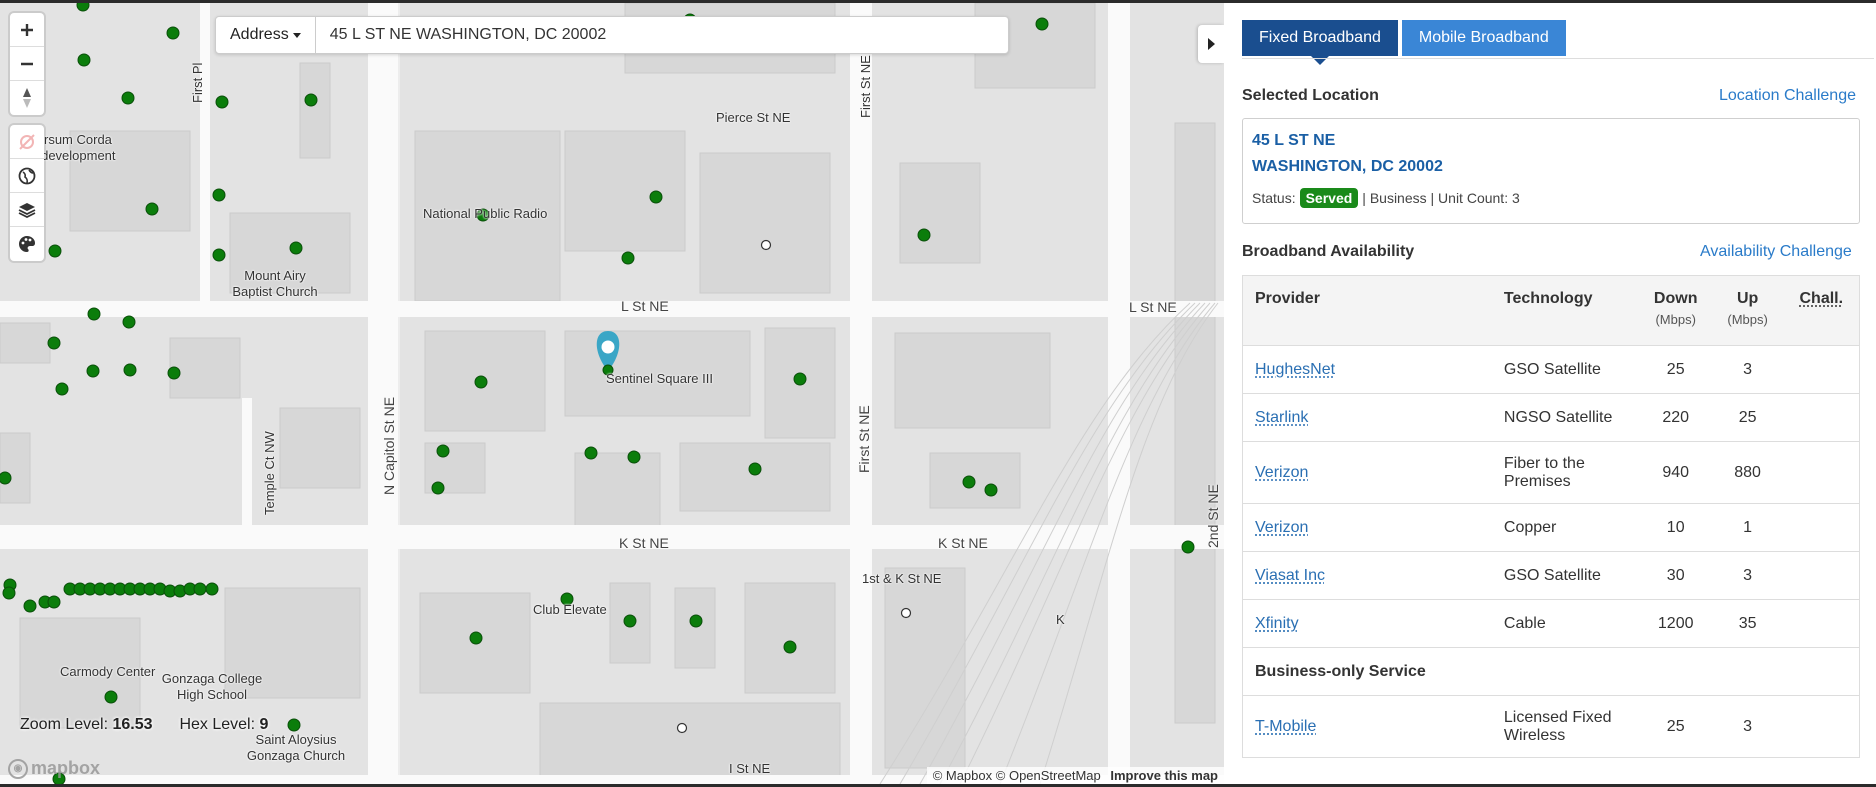 The height and width of the screenshot is (787, 1876). I want to click on compass-button, so click(27, 98).